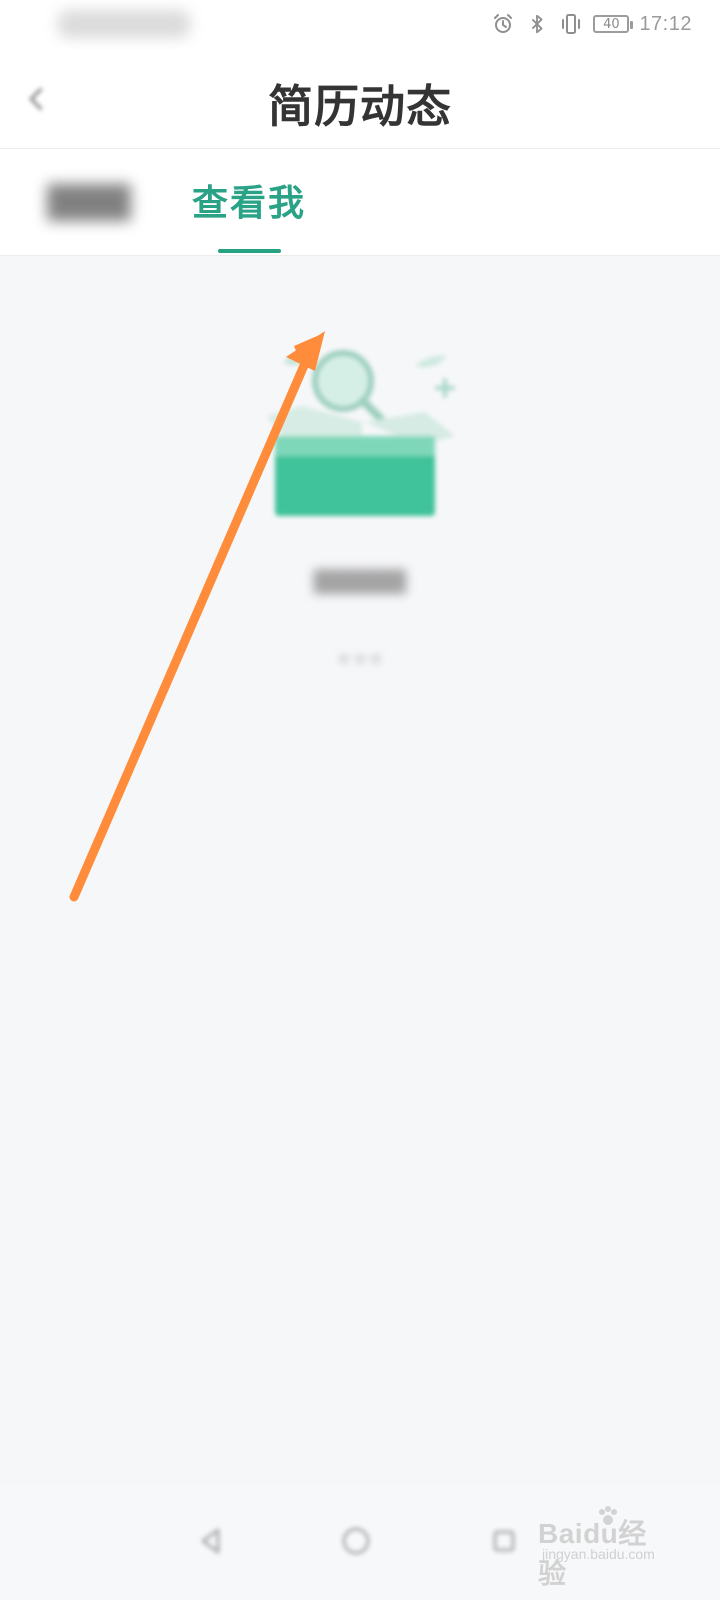 This screenshot has width=720, height=1600. I want to click on vibrate-icon, so click(571, 24).